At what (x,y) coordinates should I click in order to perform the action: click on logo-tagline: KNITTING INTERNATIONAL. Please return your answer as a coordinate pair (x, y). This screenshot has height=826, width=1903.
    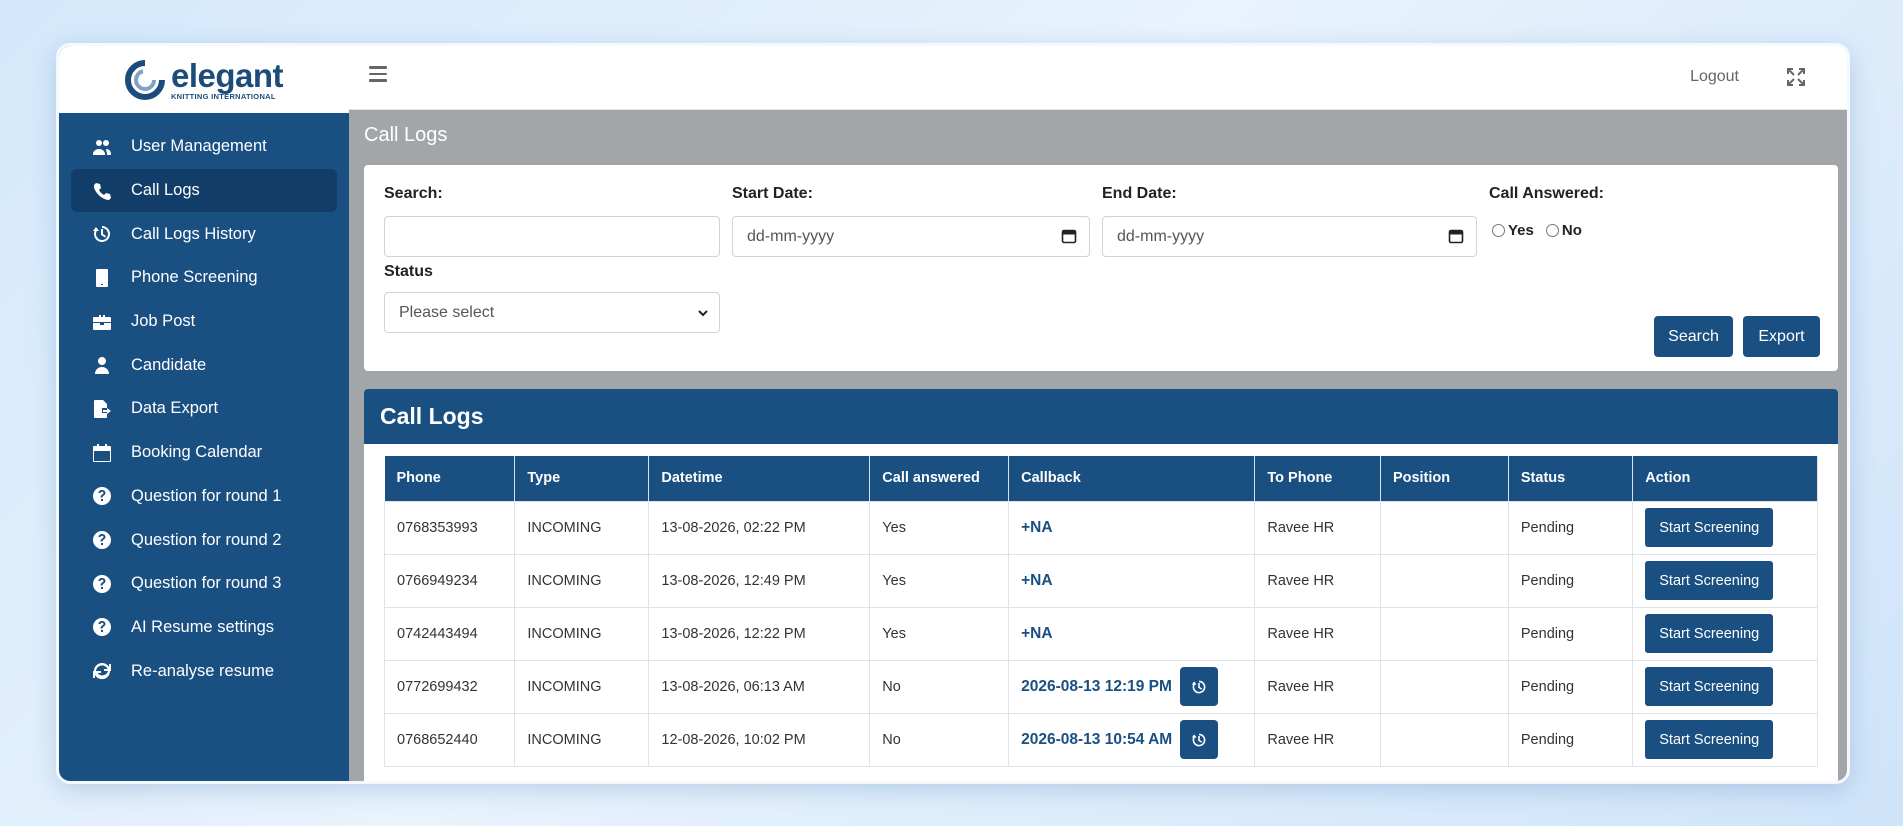
    Looking at the image, I should click on (223, 96).